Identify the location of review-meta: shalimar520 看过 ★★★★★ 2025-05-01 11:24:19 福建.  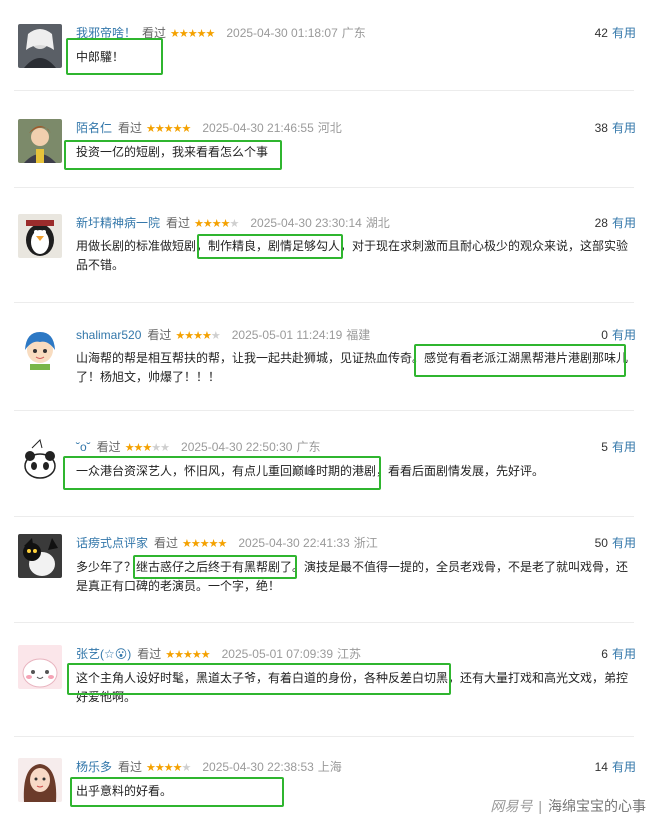
(223, 335).